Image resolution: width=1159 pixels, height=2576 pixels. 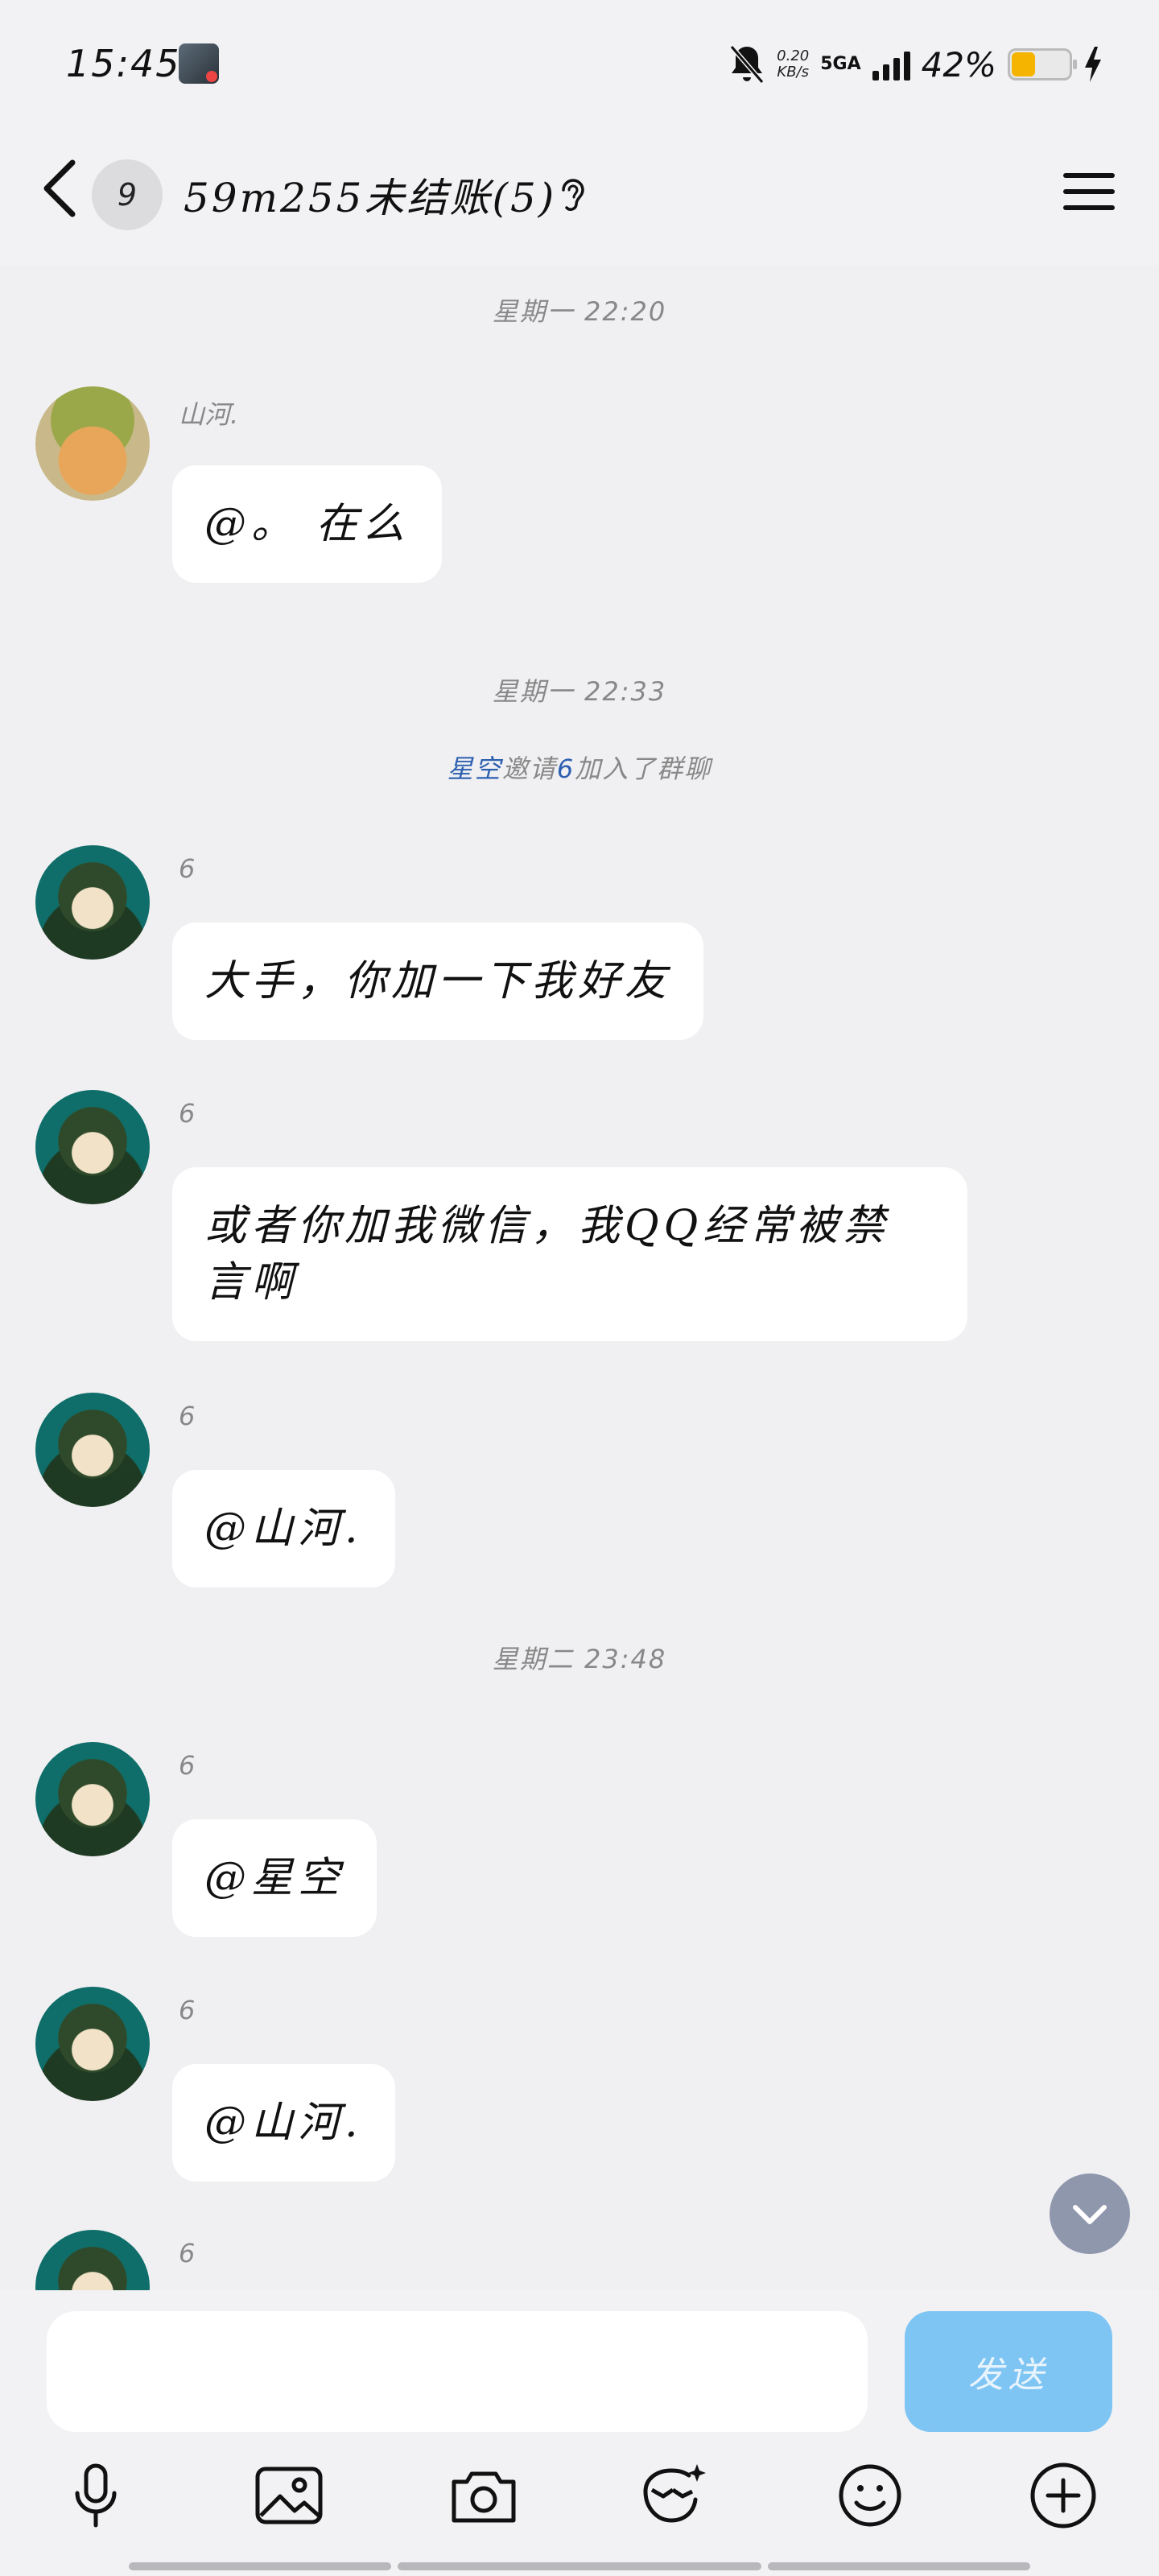 I want to click on plus-icon, so click(x=1063, y=2495).